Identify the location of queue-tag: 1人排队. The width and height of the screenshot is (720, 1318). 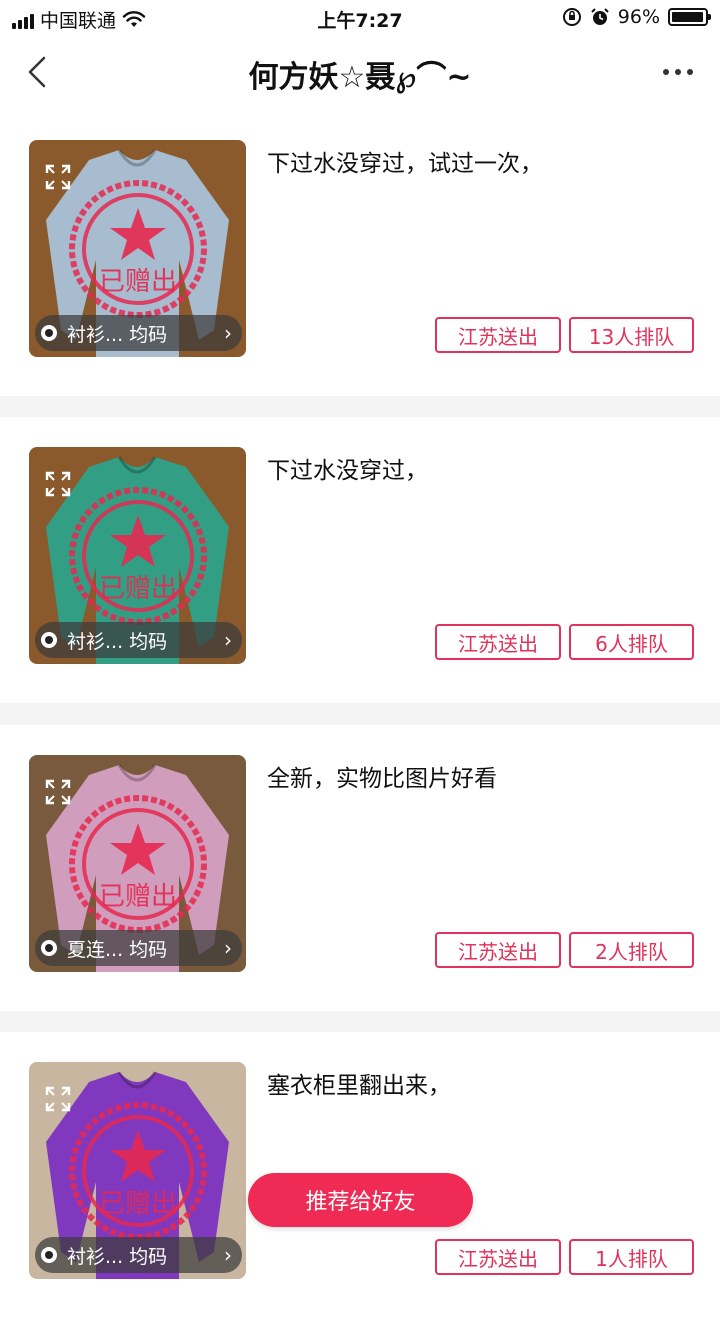
(631, 1257).